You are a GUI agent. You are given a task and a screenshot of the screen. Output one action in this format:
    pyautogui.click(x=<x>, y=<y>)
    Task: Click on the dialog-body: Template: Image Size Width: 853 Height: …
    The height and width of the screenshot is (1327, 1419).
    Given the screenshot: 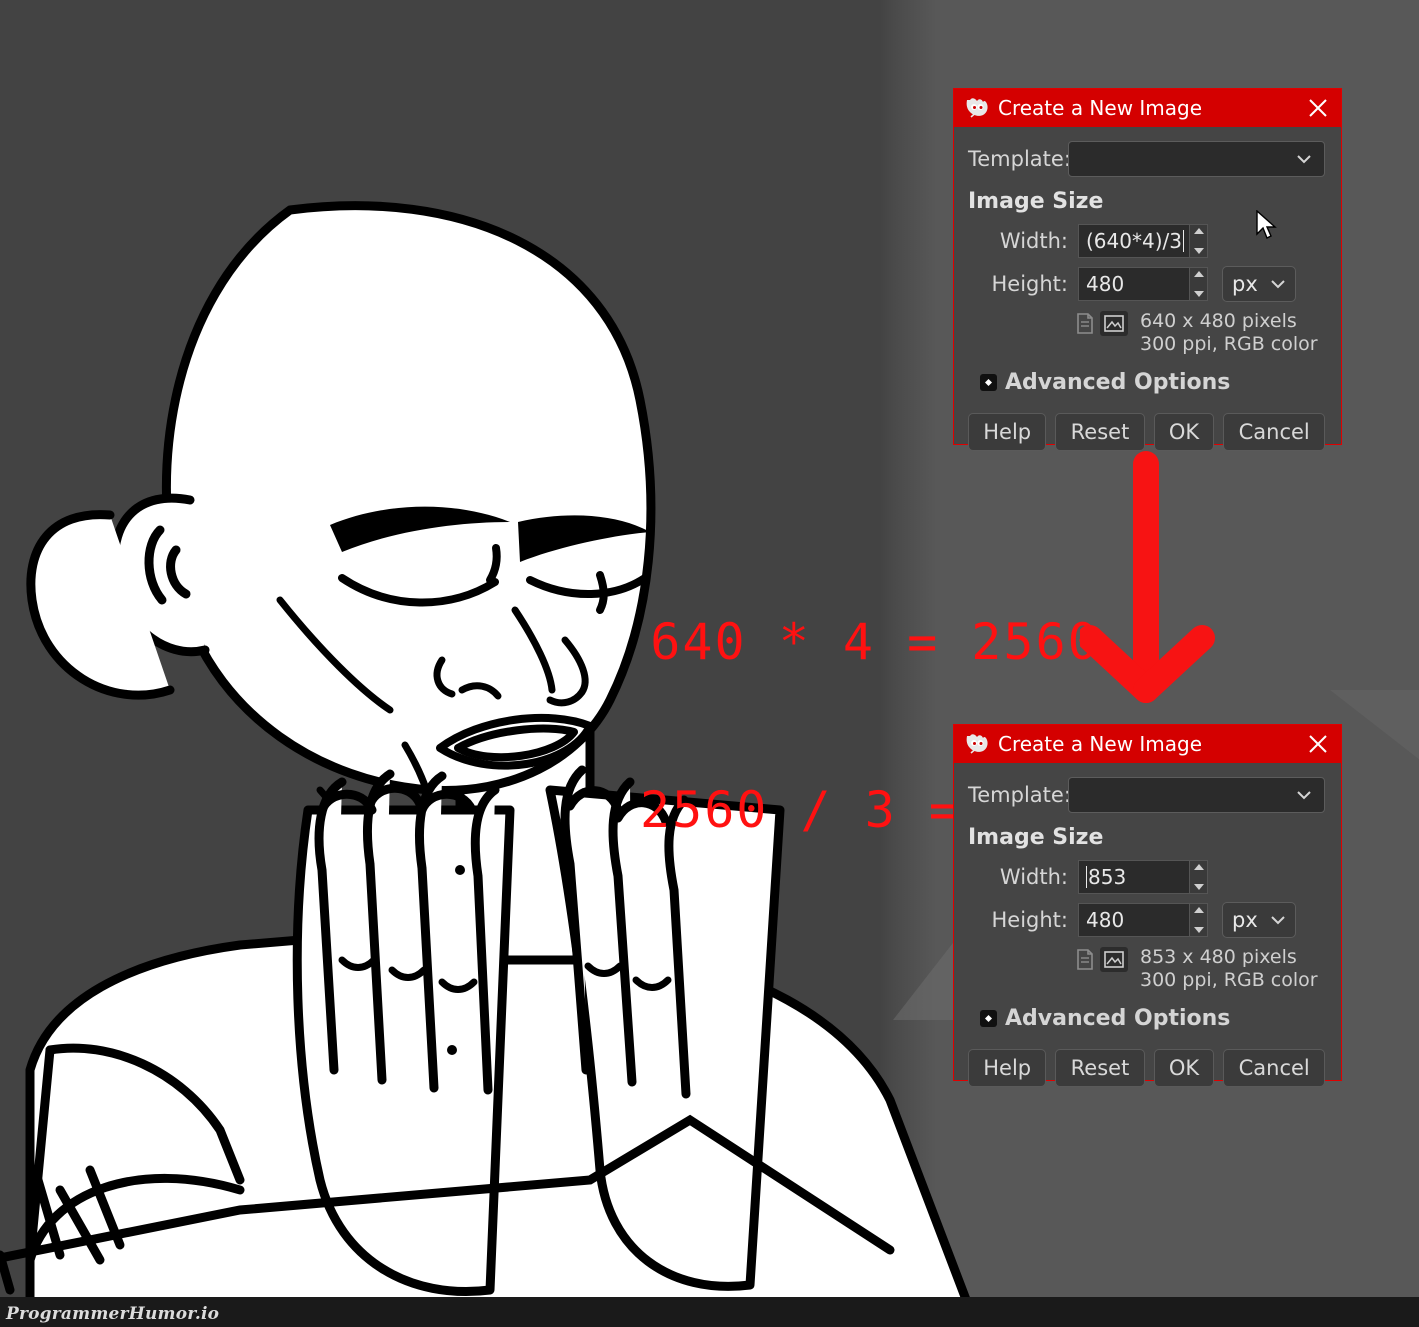 What is the action you would take?
    pyautogui.click(x=1147, y=932)
    